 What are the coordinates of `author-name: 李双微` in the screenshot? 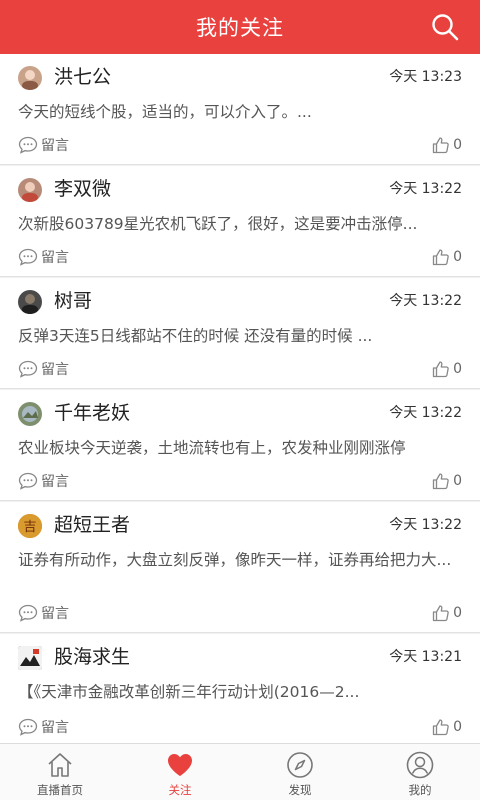 It's located at (82, 189).